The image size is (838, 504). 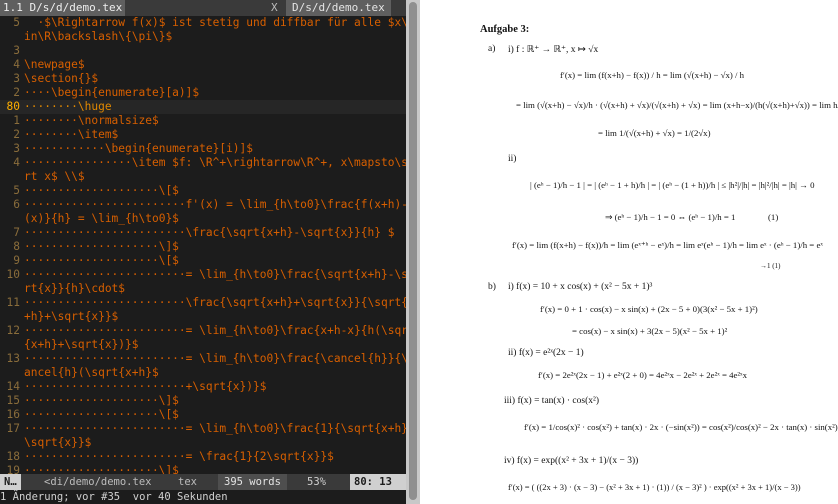 What do you see at coordinates (203, 107) in the screenshot?
I see `code-line: 80 ········\huge` at bounding box center [203, 107].